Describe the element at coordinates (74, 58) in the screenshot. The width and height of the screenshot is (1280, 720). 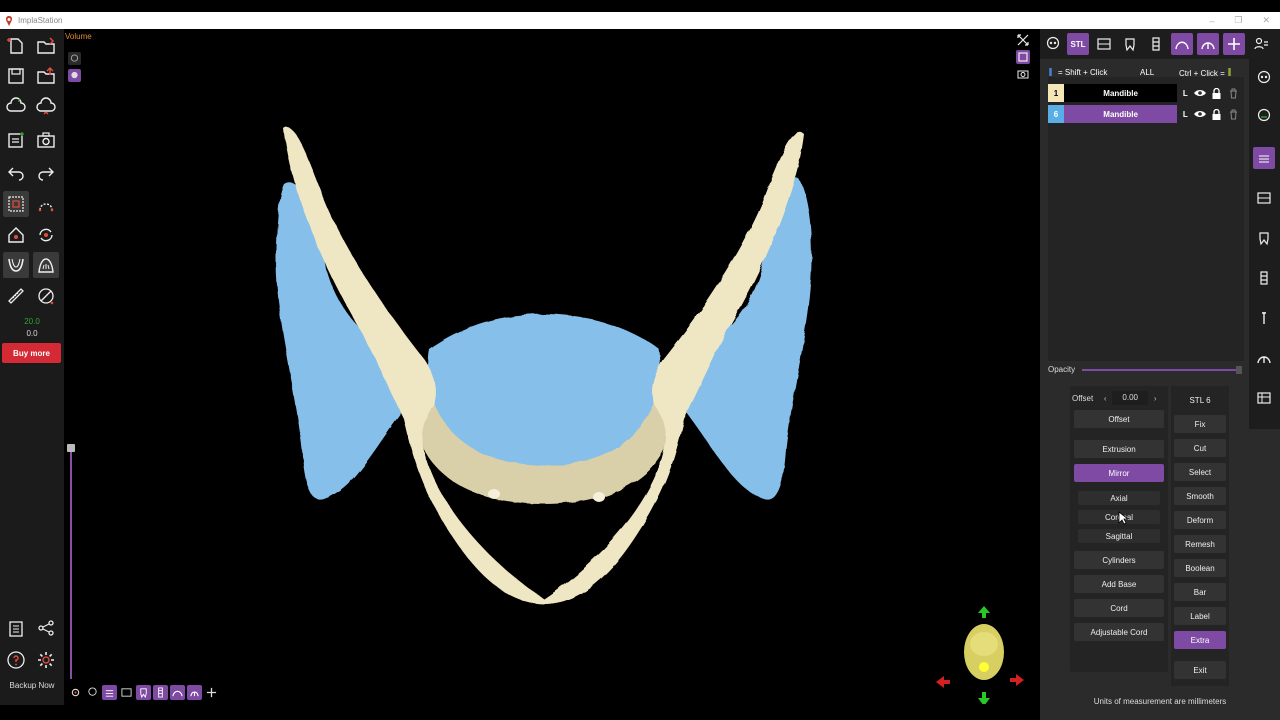
I see `skull-toggle-icon` at that location.